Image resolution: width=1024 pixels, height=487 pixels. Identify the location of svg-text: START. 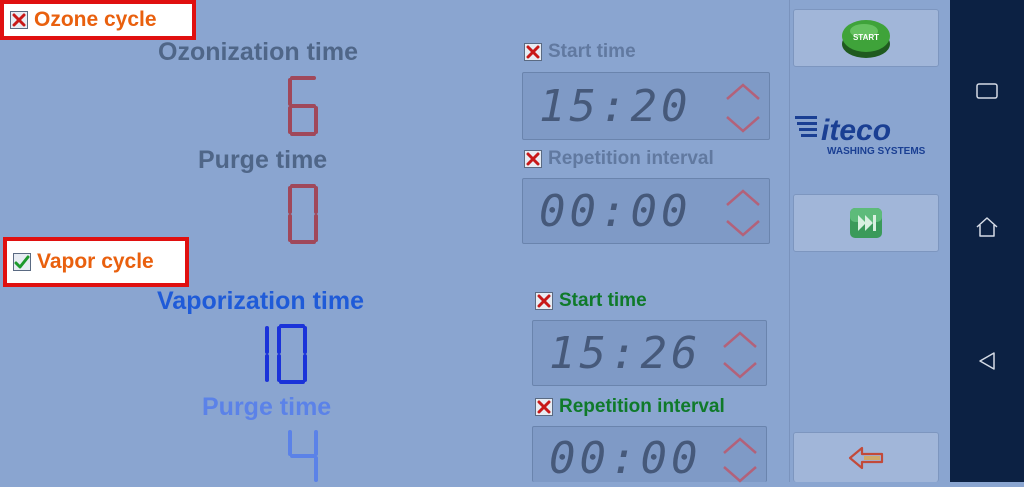
(866, 37).